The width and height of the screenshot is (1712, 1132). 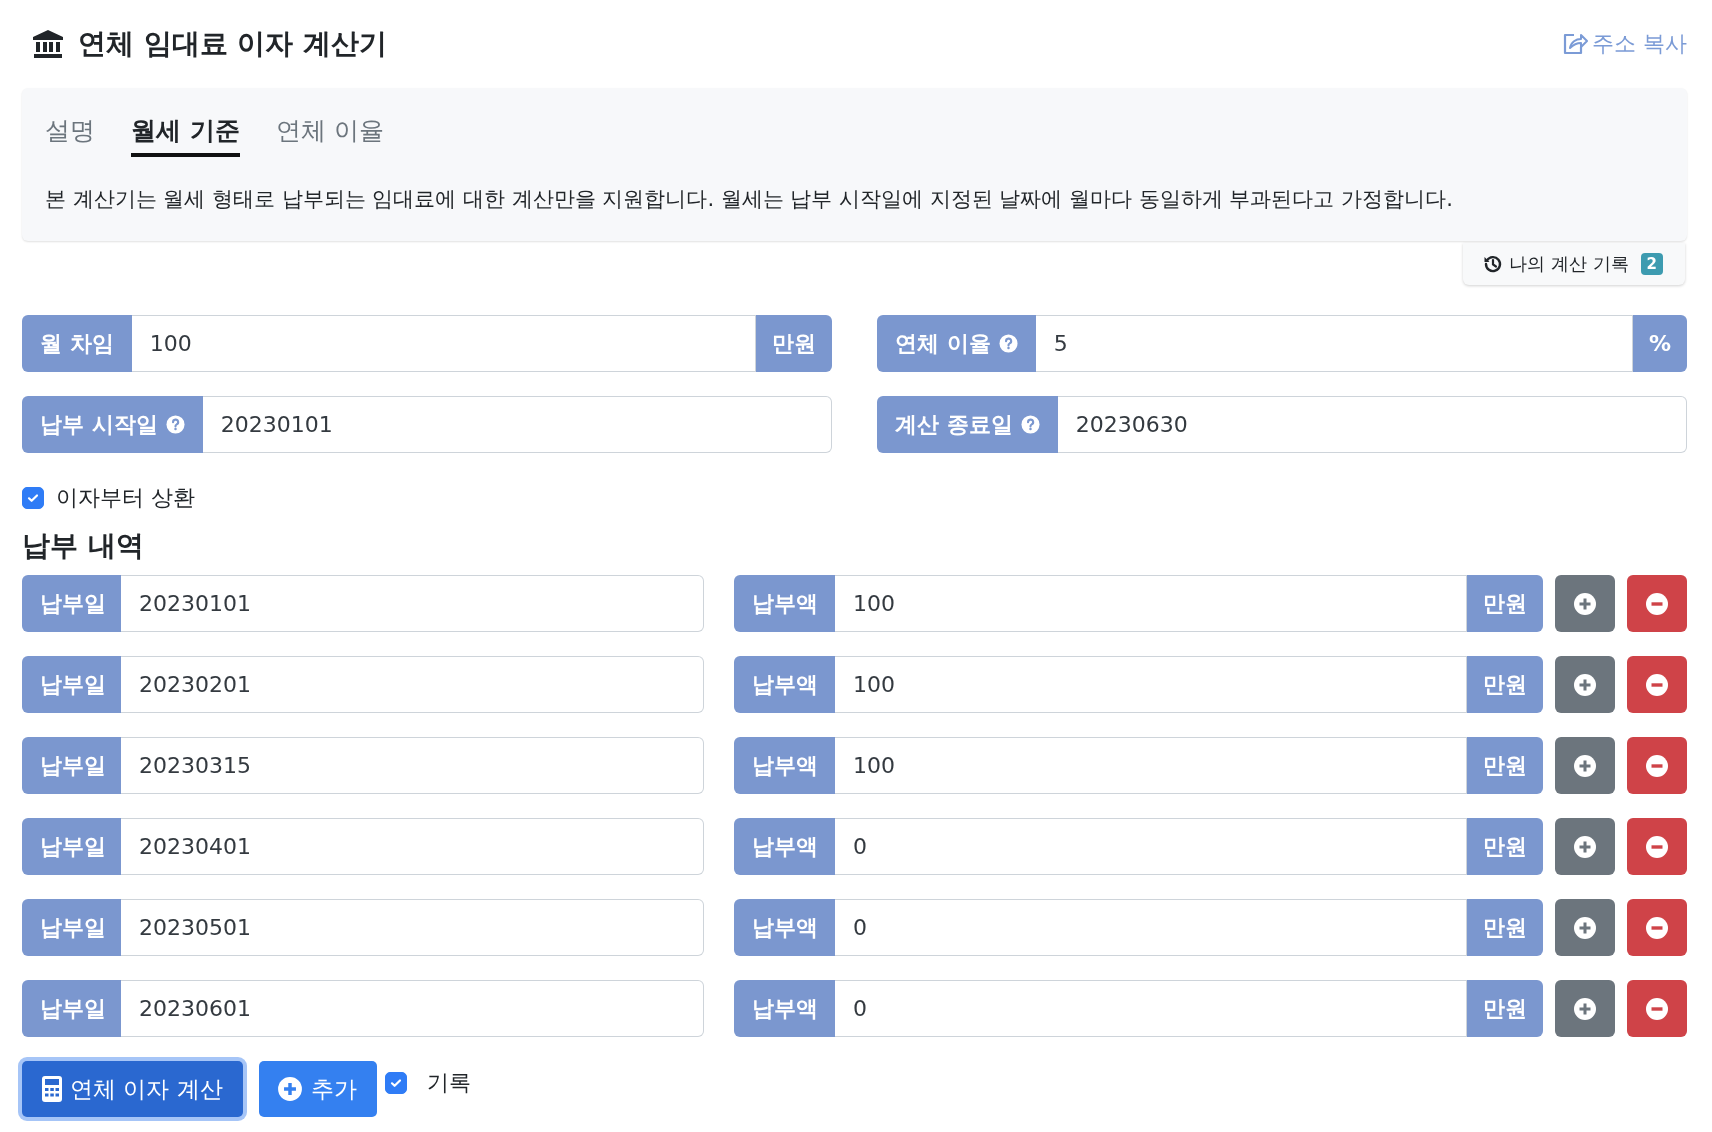 What do you see at coordinates (956, 343) in the screenshot?
I see `field-label: 연체 이율` at bounding box center [956, 343].